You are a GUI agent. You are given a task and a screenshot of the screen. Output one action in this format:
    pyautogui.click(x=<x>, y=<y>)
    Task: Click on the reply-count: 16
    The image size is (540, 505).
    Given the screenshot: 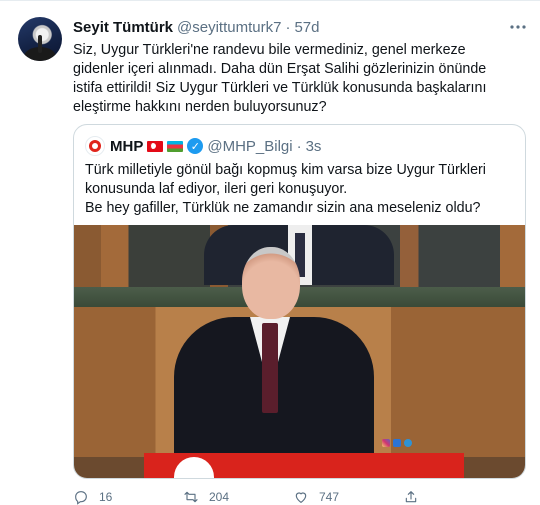 What is the action you would take?
    pyautogui.click(x=106, y=497)
    